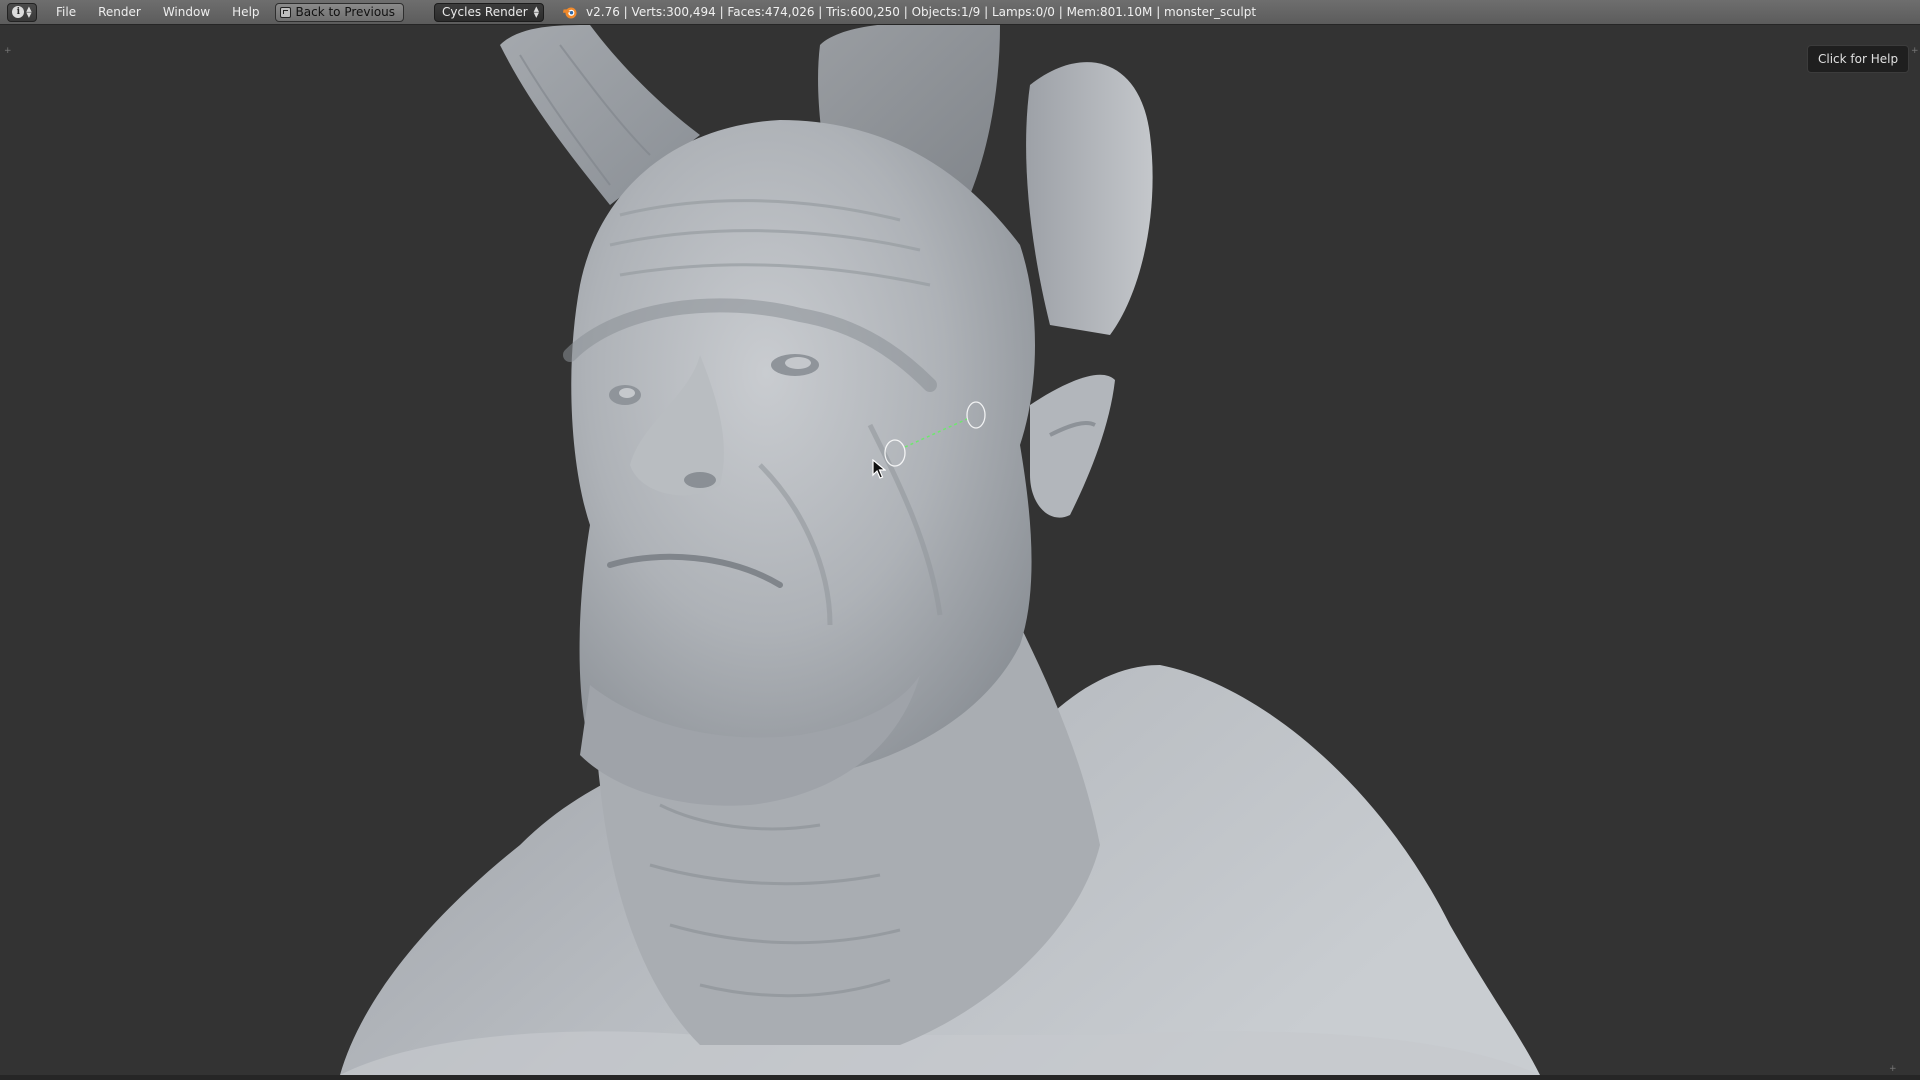 Image resolution: width=1920 pixels, height=1080 pixels. I want to click on menu-window: Window, so click(186, 12).